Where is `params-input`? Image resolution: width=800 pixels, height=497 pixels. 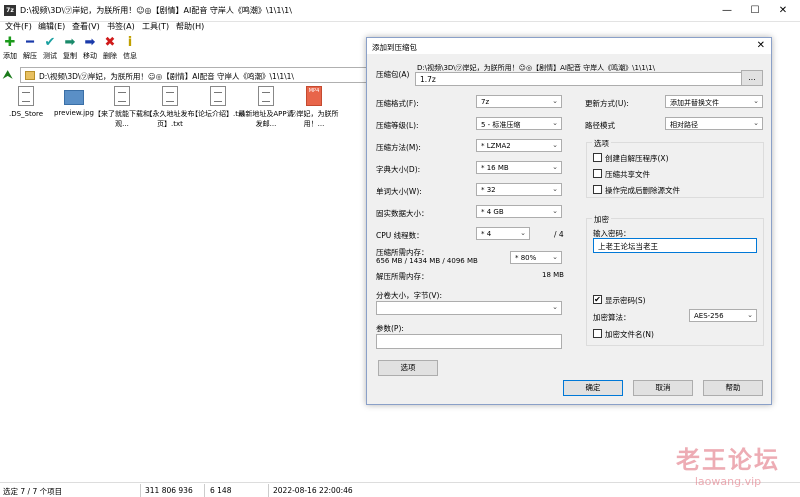
params-input is located at coordinates (469, 341).